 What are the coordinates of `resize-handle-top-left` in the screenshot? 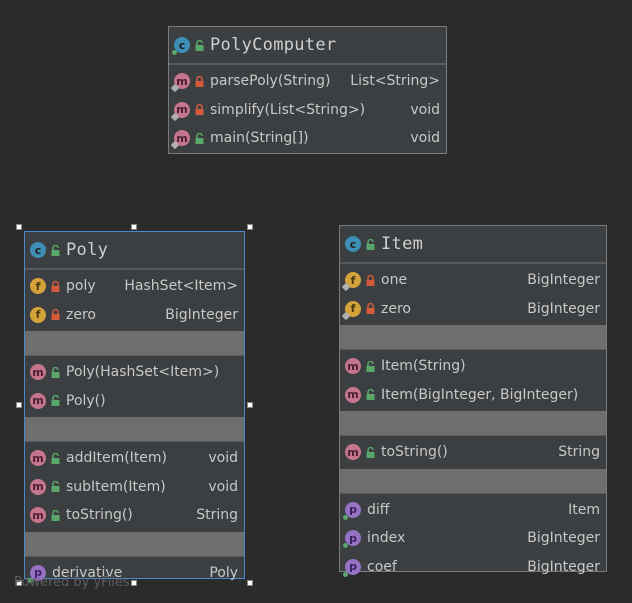 It's located at (19, 227).